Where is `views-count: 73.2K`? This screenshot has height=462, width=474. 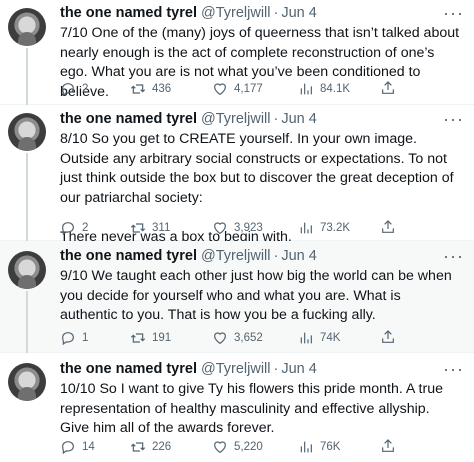
views-count: 73.2K is located at coordinates (335, 228).